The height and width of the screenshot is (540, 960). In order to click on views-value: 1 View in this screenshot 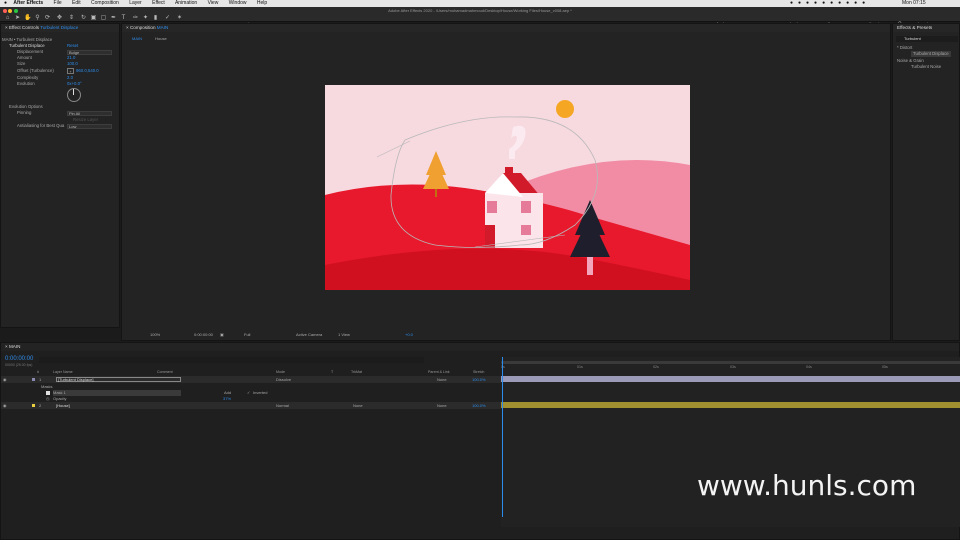, I will do `click(344, 335)`.